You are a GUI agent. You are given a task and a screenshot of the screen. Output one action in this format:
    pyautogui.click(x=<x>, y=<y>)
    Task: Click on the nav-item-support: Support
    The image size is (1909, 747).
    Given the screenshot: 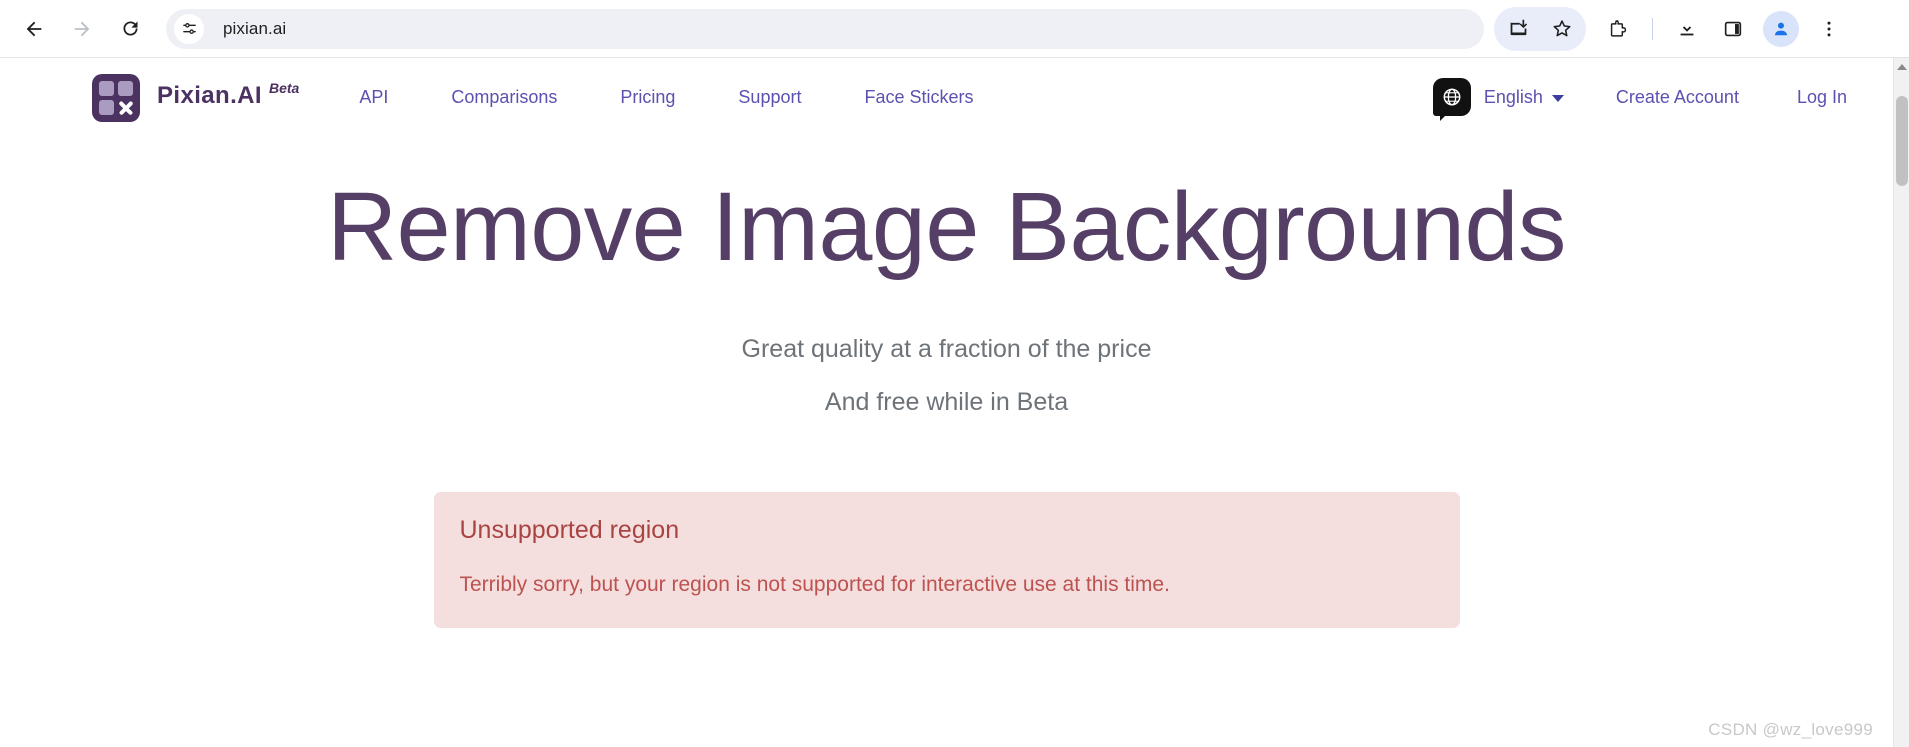 What is the action you would take?
    pyautogui.click(x=769, y=97)
    